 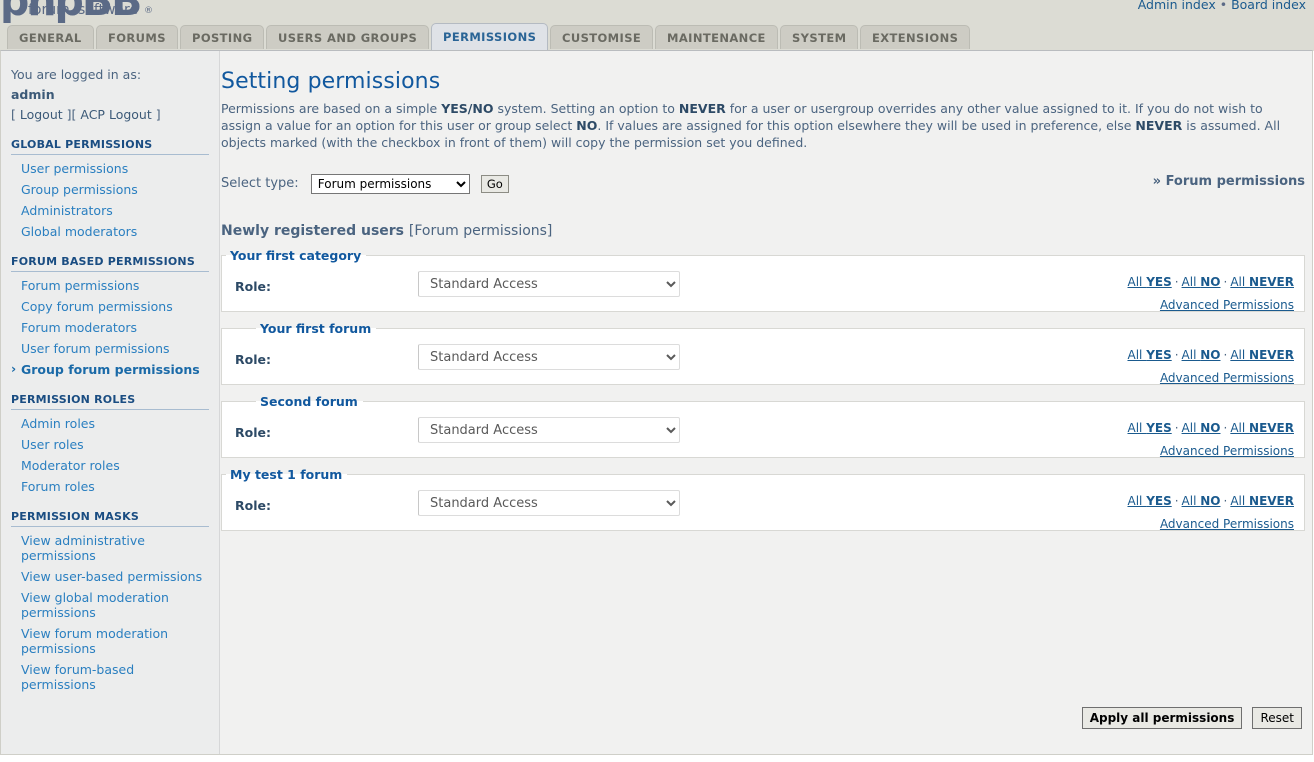 What do you see at coordinates (76, 74) in the screenshot?
I see `logged-in-as-label: You are logged in as:` at bounding box center [76, 74].